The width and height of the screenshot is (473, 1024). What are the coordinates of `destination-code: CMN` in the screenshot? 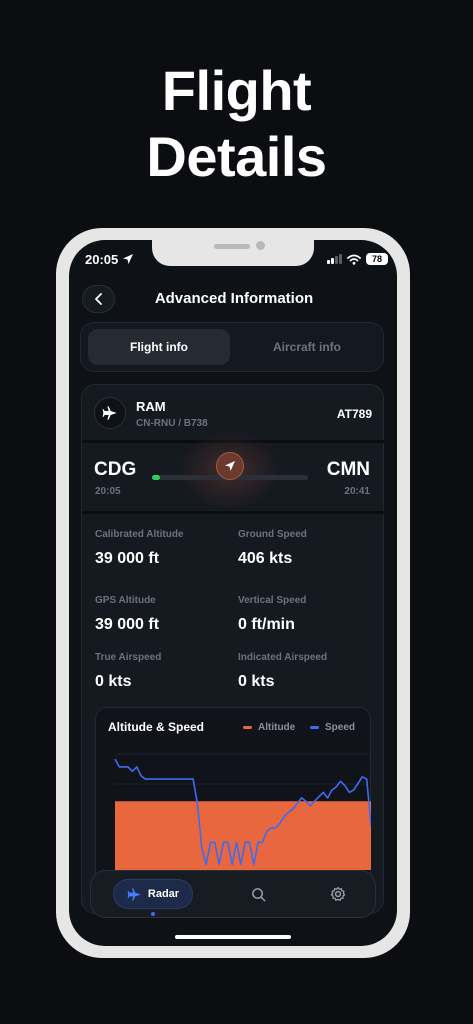 It's located at (348, 469).